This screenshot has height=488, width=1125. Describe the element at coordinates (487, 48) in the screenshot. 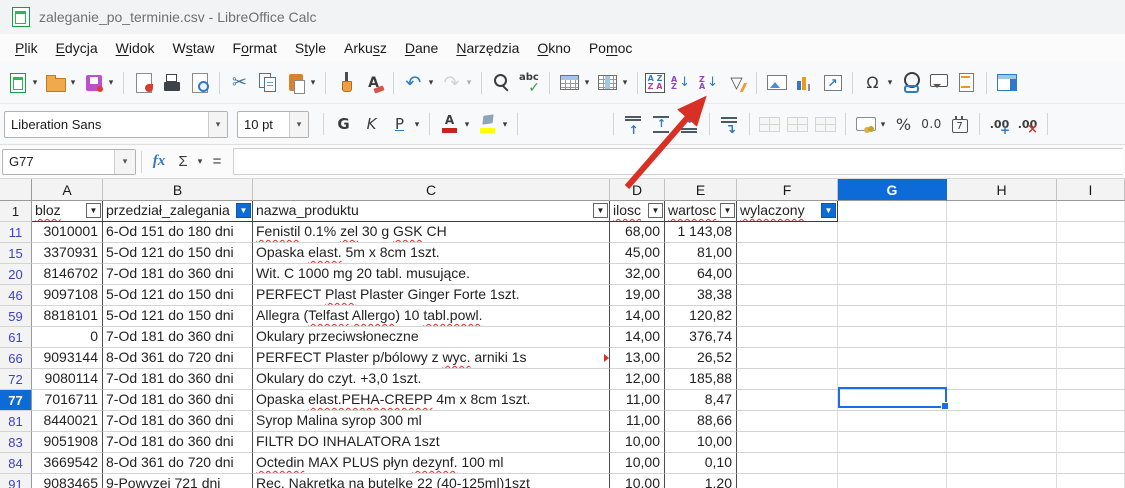

I see `menu-narzędzia: Narzędzia` at that location.